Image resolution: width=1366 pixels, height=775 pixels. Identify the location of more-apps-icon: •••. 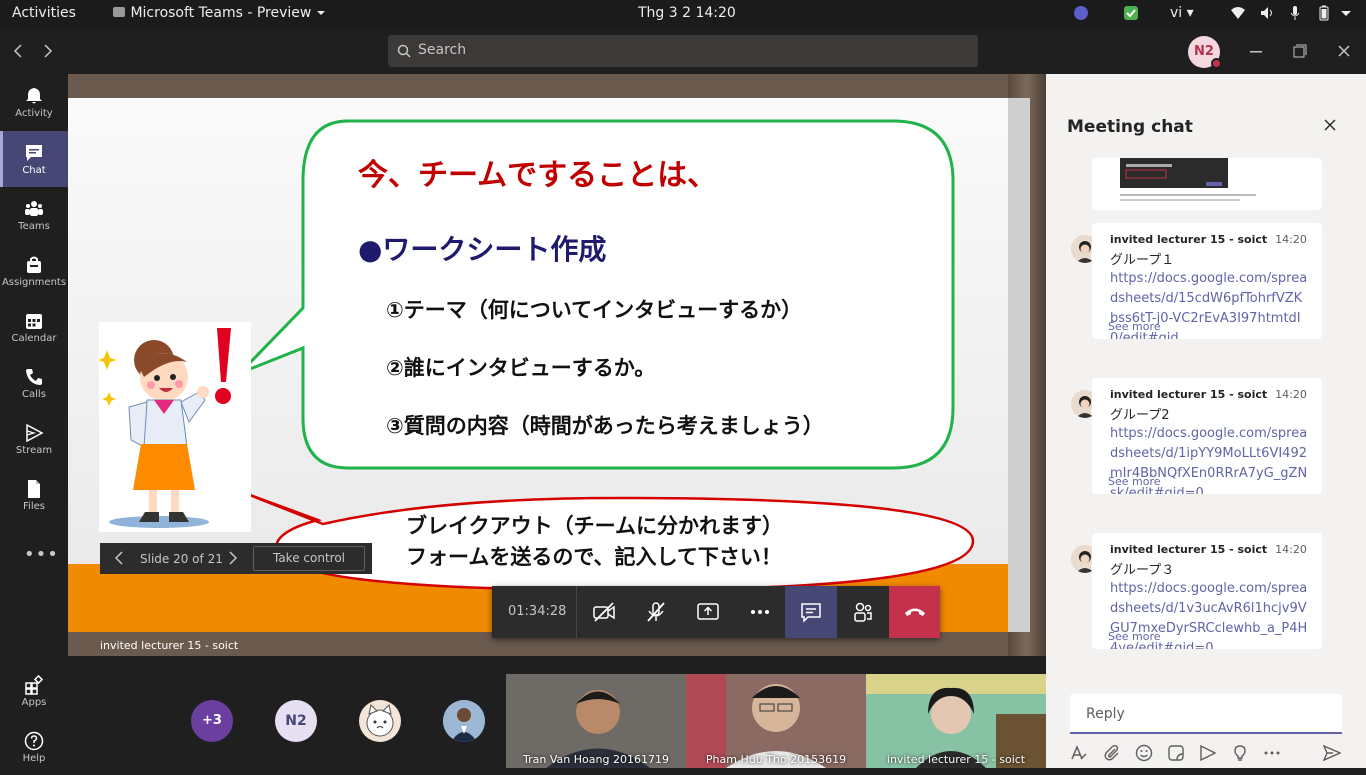
(41, 554).